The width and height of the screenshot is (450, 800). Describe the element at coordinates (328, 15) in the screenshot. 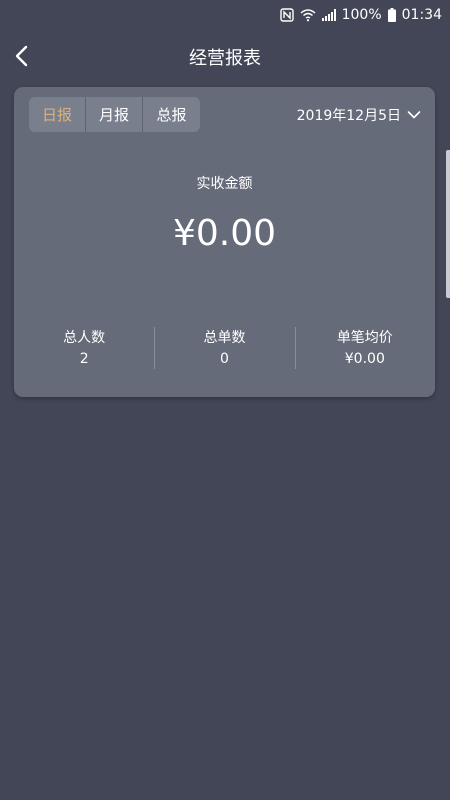

I see `signal-icon` at that location.